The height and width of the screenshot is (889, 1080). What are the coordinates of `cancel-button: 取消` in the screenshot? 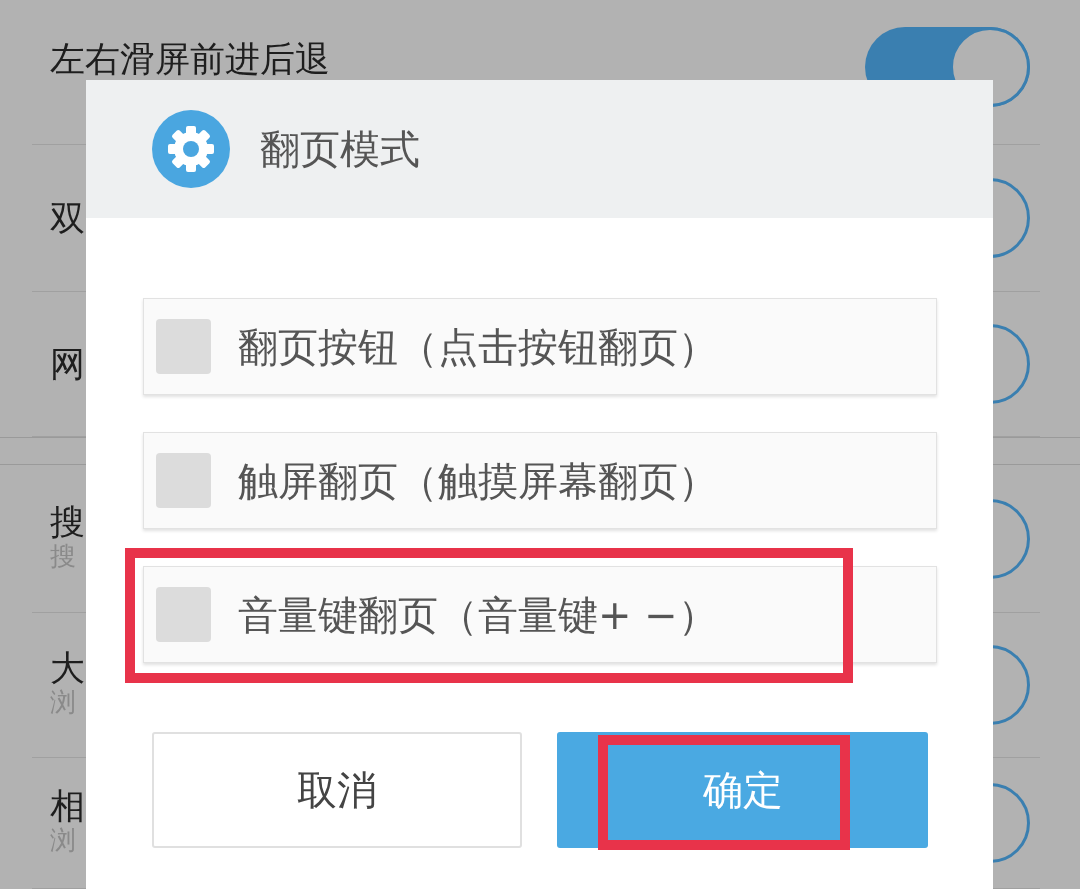 It's located at (337, 790).